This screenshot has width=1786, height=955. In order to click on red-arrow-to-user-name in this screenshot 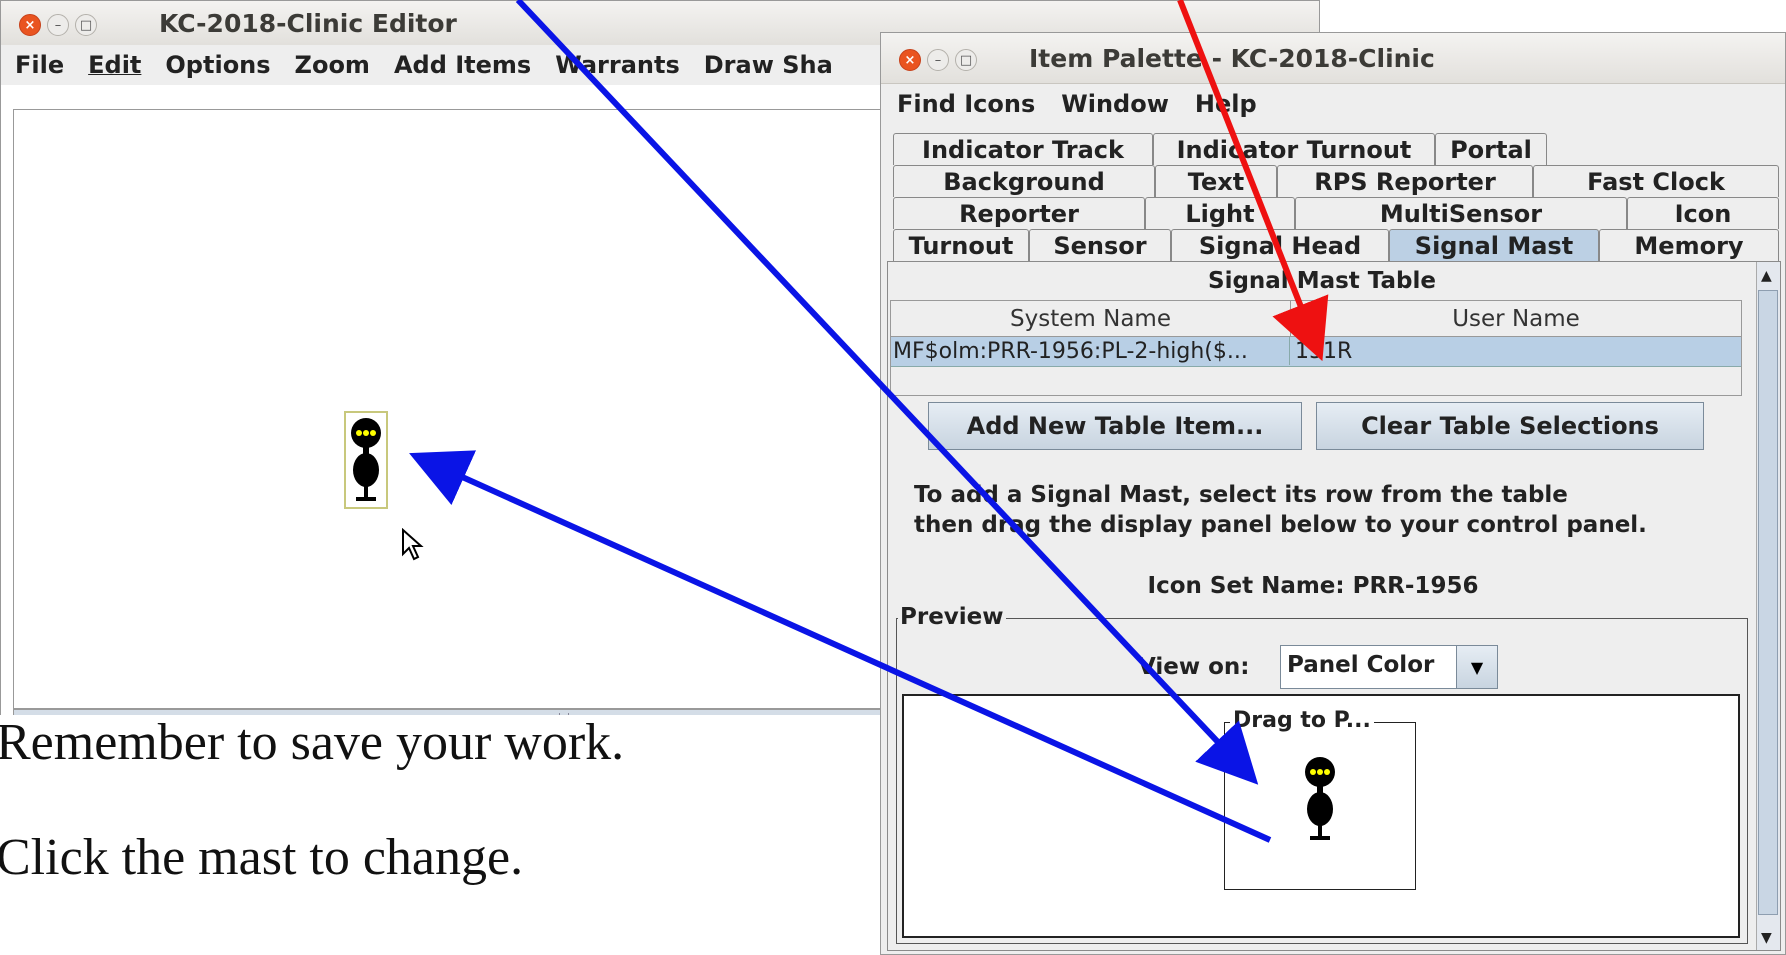, I will do `click(1253, 181)`.